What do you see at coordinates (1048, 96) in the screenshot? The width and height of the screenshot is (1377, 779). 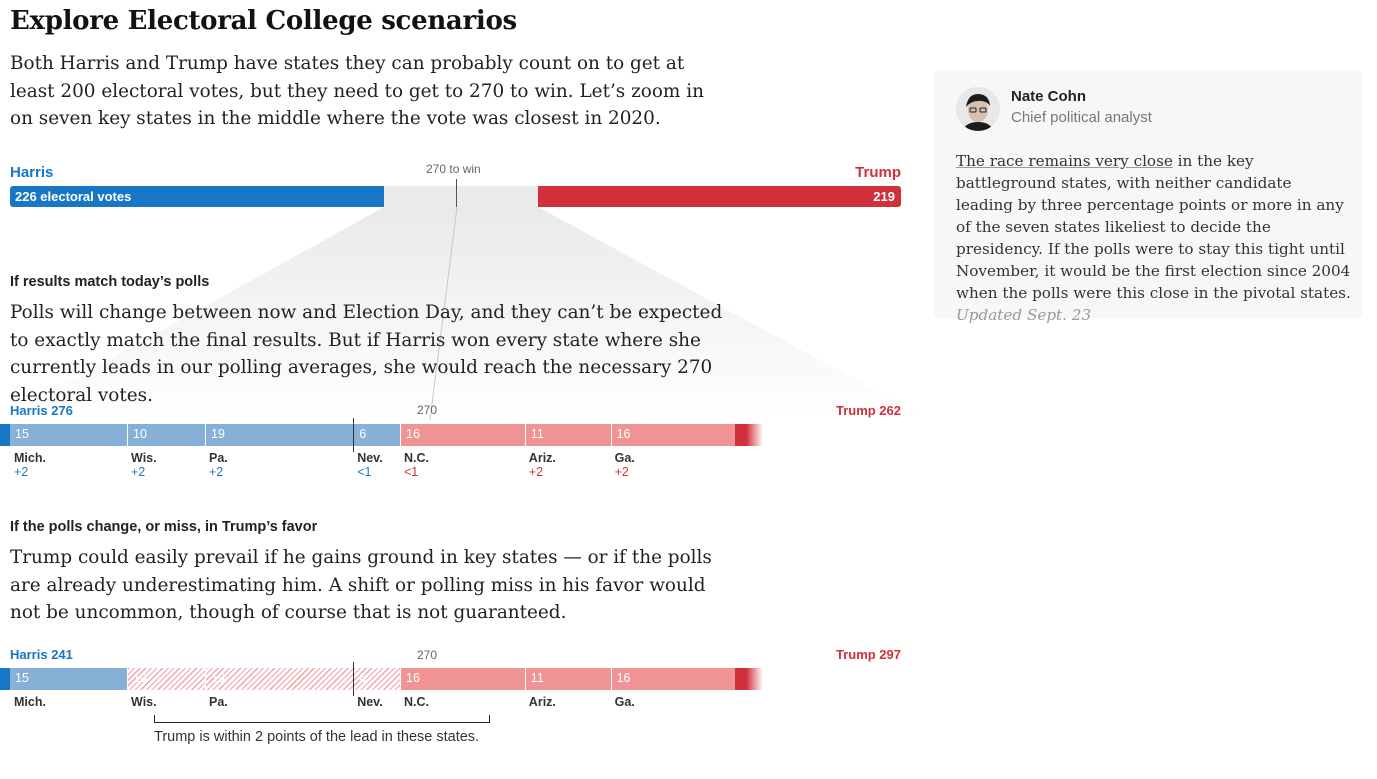 I see `author-name: Nate Cohn` at bounding box center [1048, 96].